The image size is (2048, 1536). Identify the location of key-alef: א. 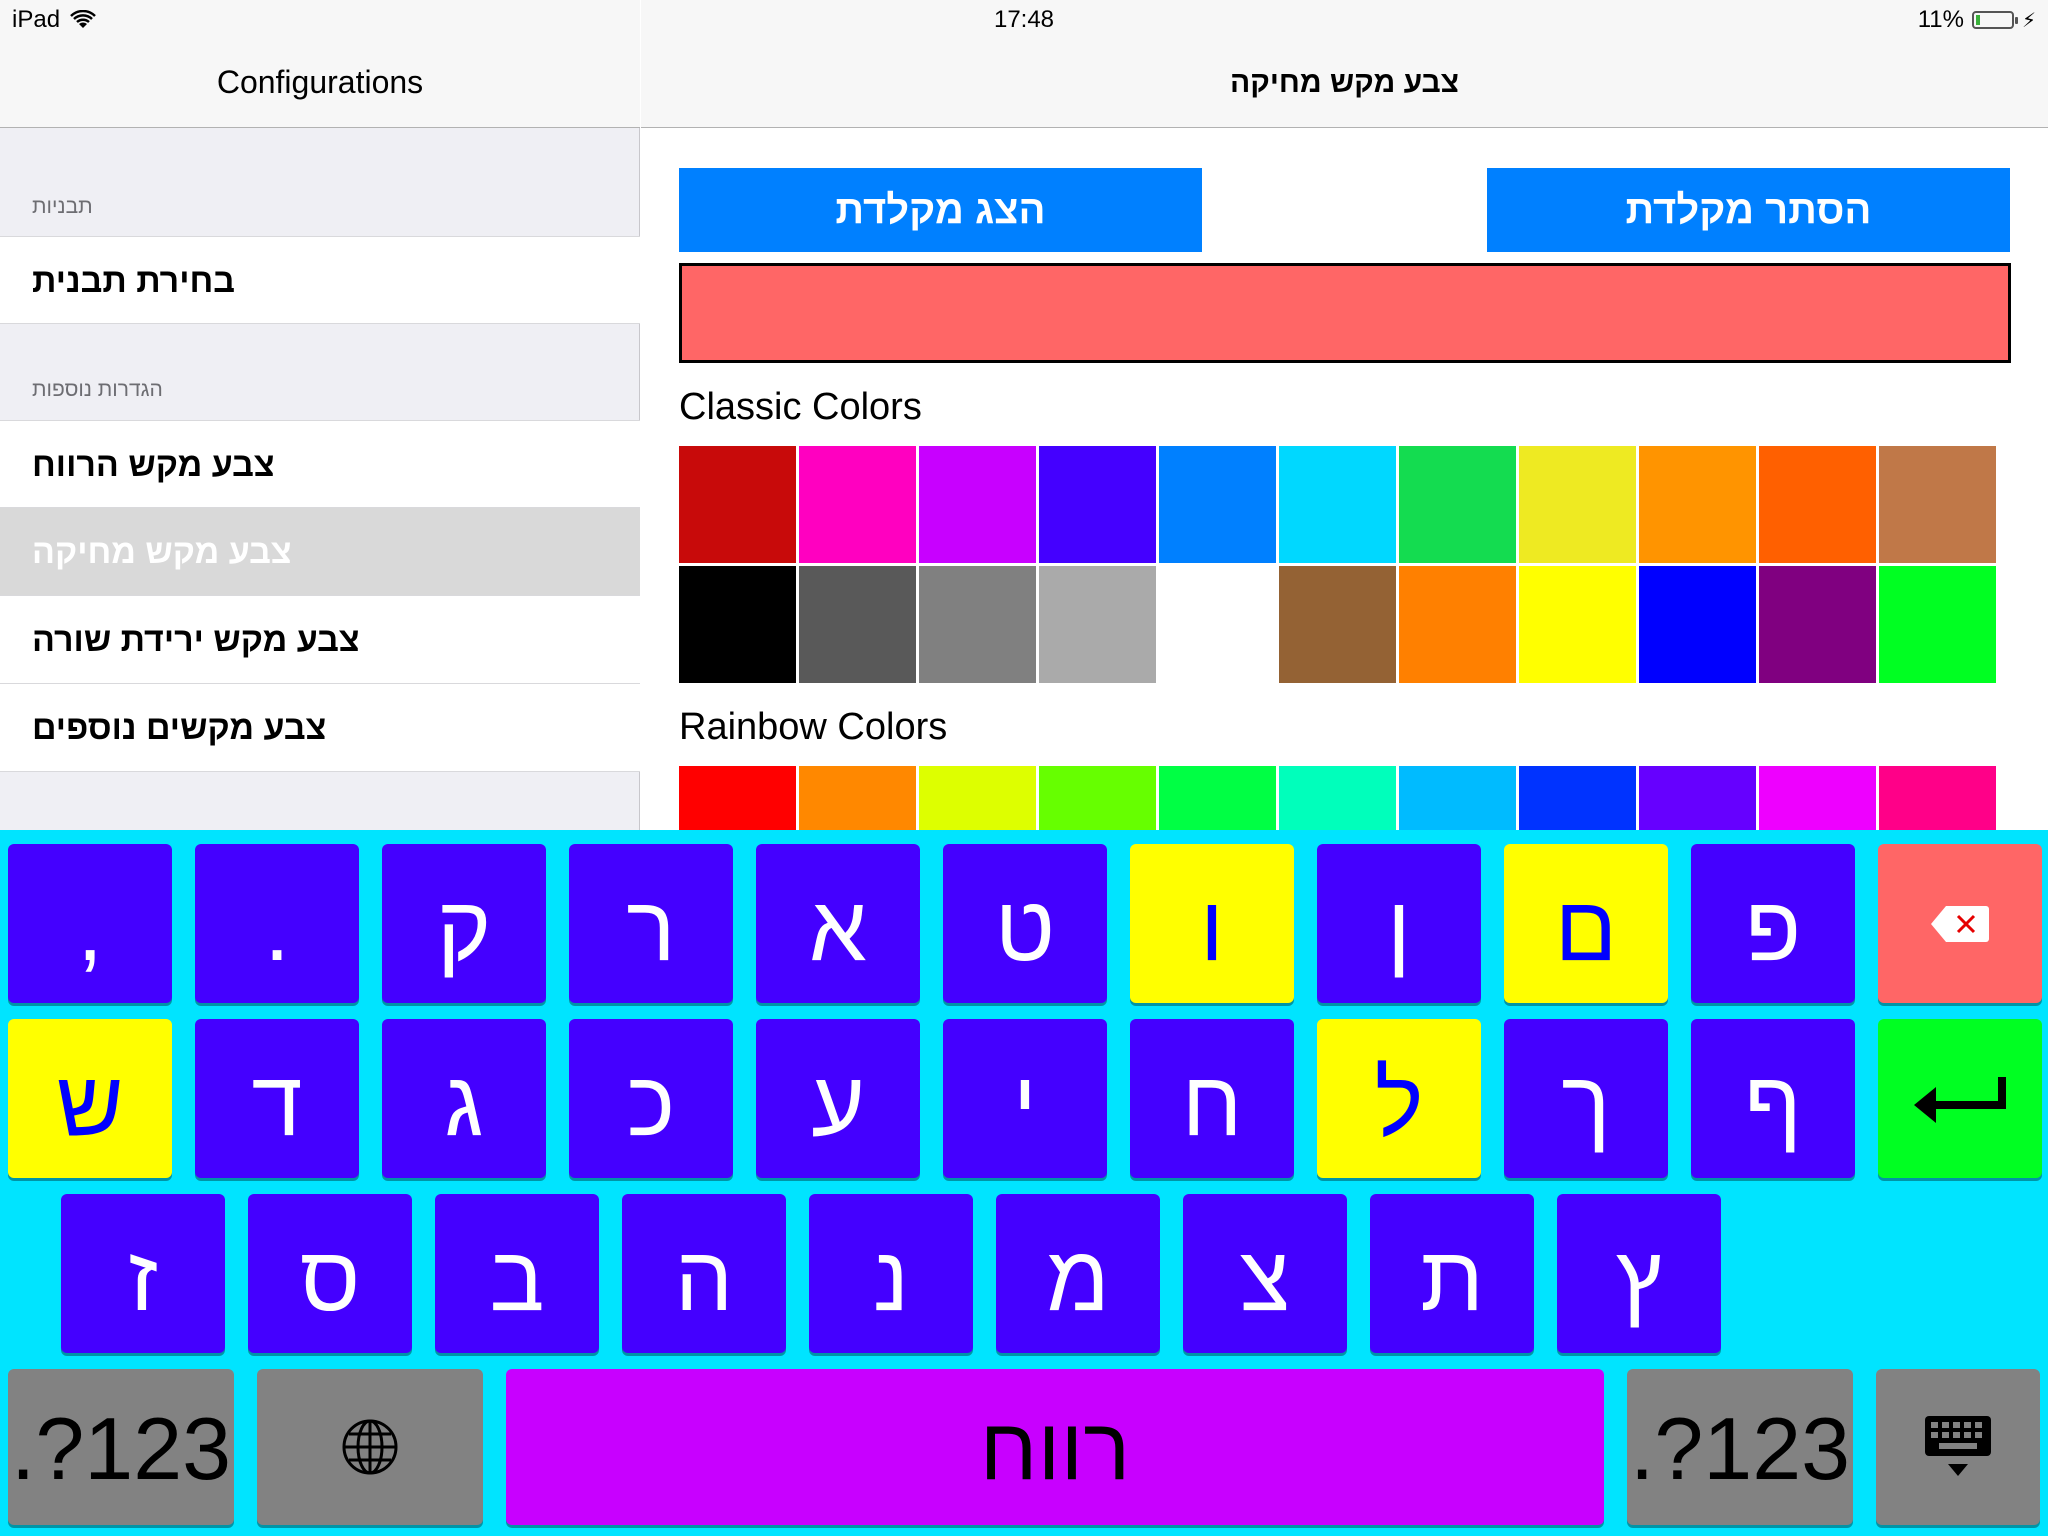
(838, 923).